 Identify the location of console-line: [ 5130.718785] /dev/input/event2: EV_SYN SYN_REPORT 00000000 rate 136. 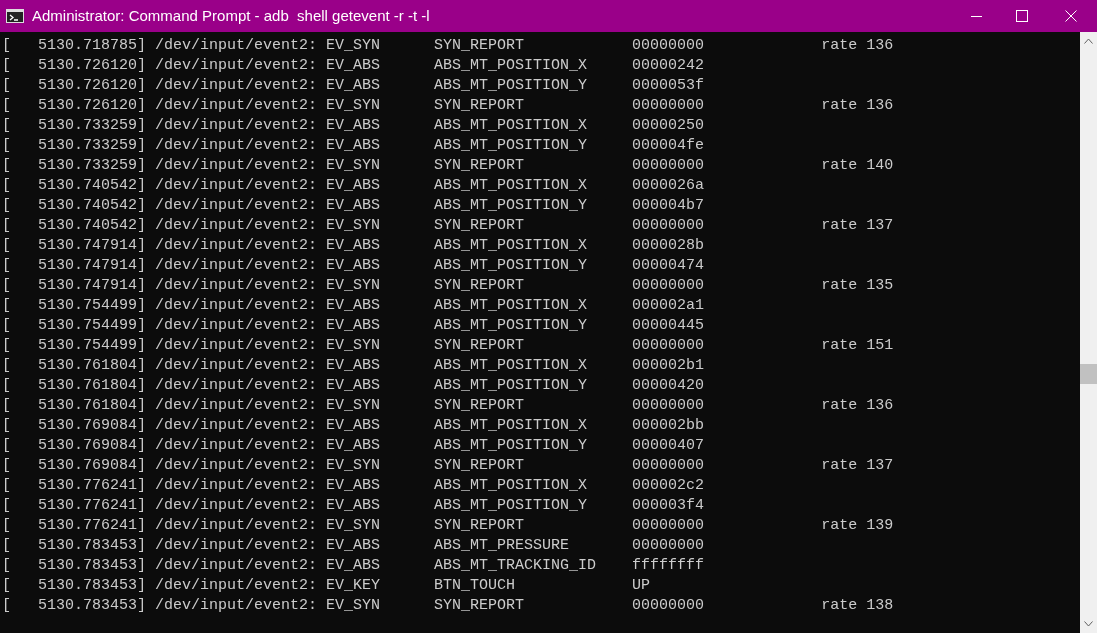
(448, 46).